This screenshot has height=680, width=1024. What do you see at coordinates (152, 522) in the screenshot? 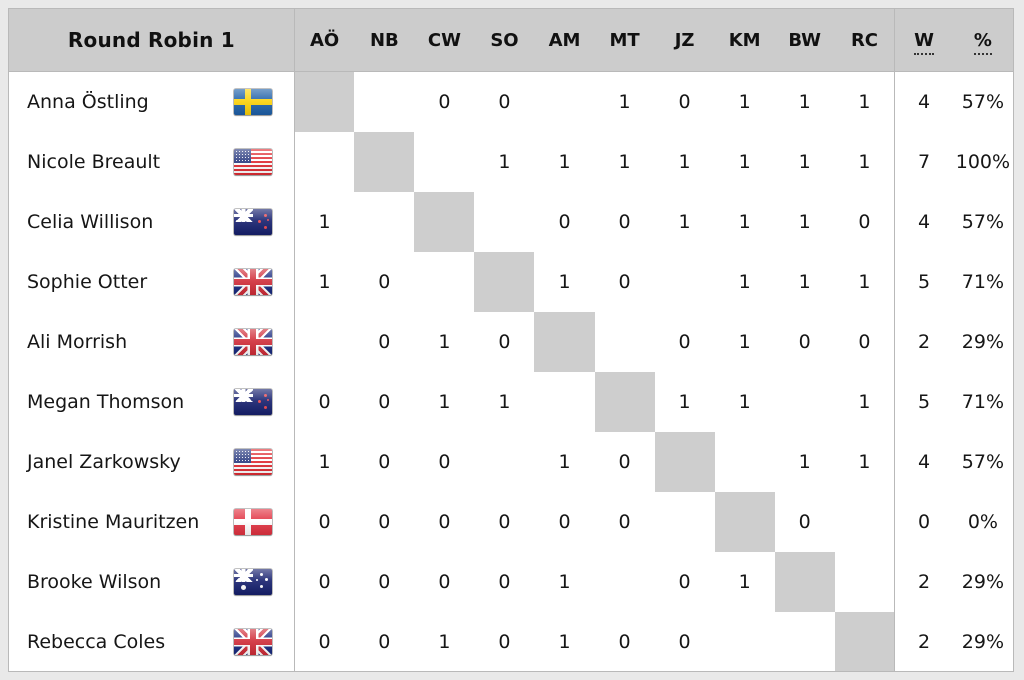
I see `player-name-cell: Kristine Mauritzen` at bounding box center [152, 522].